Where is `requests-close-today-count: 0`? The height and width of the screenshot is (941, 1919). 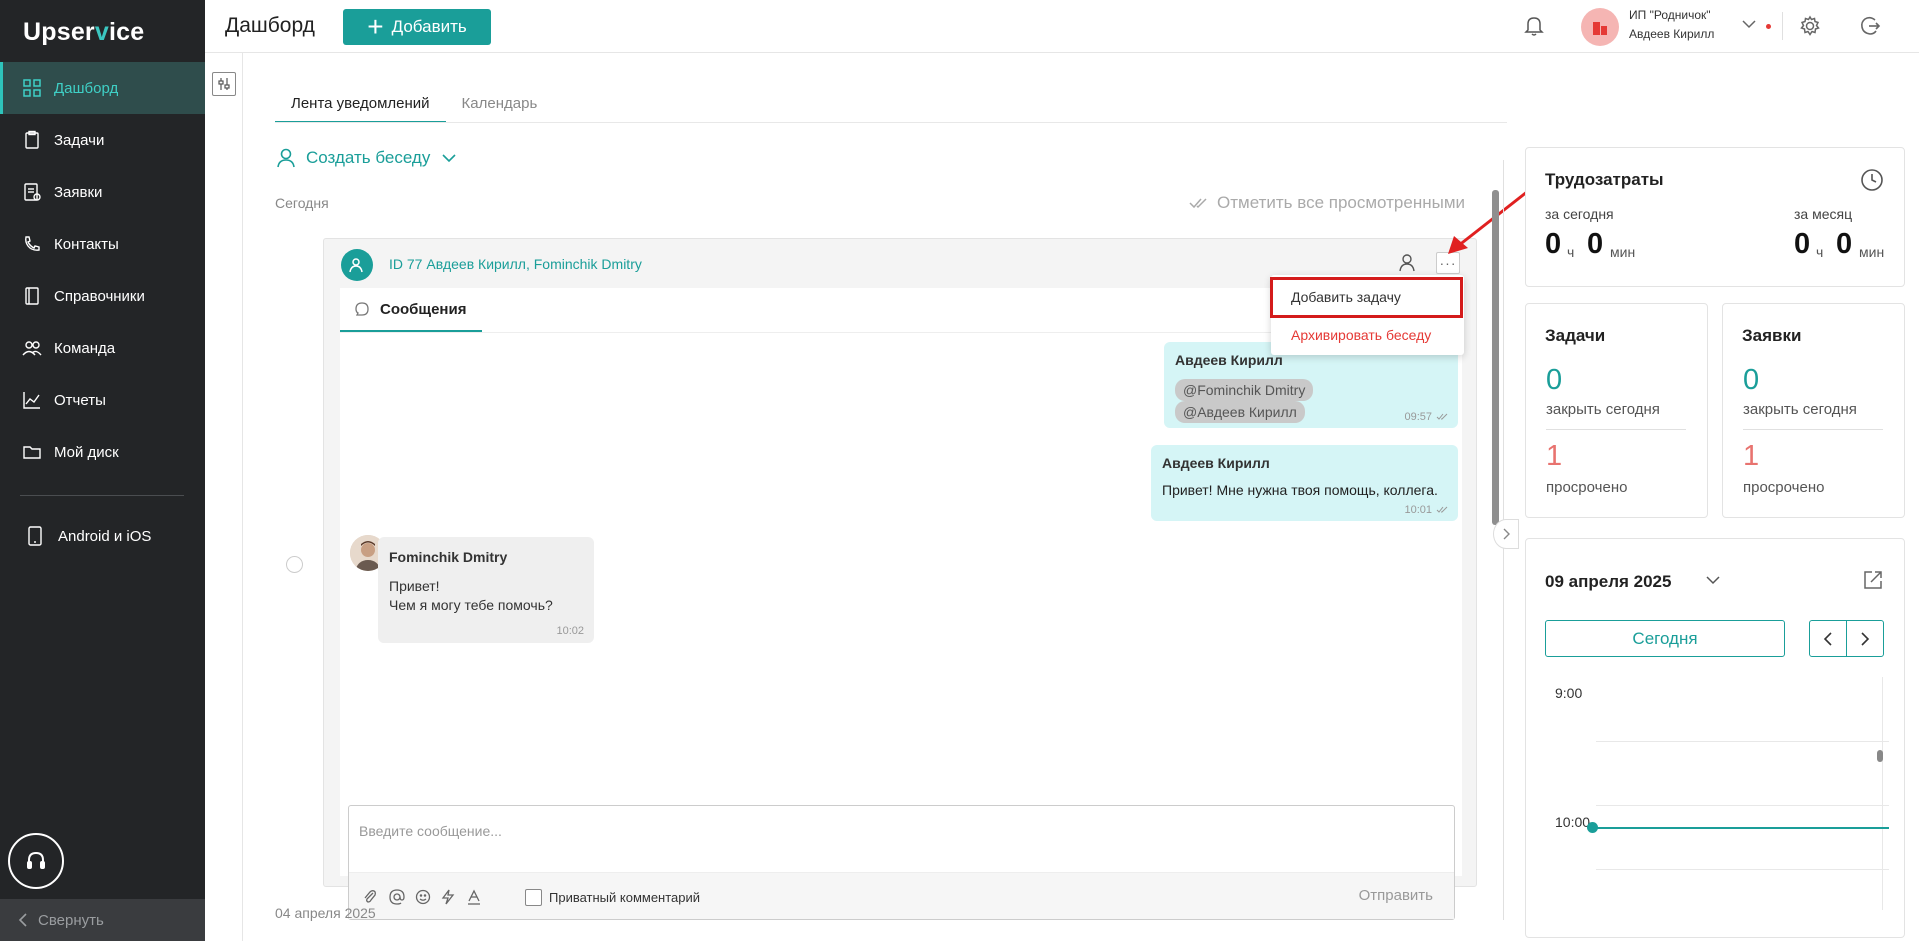
requests-close-today-count: 0 is located at coordinates (1751, 380).